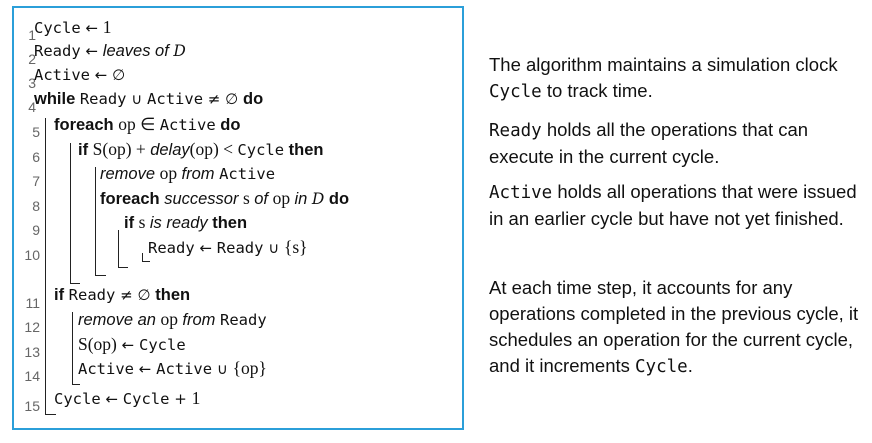 This screenshot has width=872, height=443. Describe the element at coordinates (32, 83) in the screenshot. I see `line-number: 3` at that location.